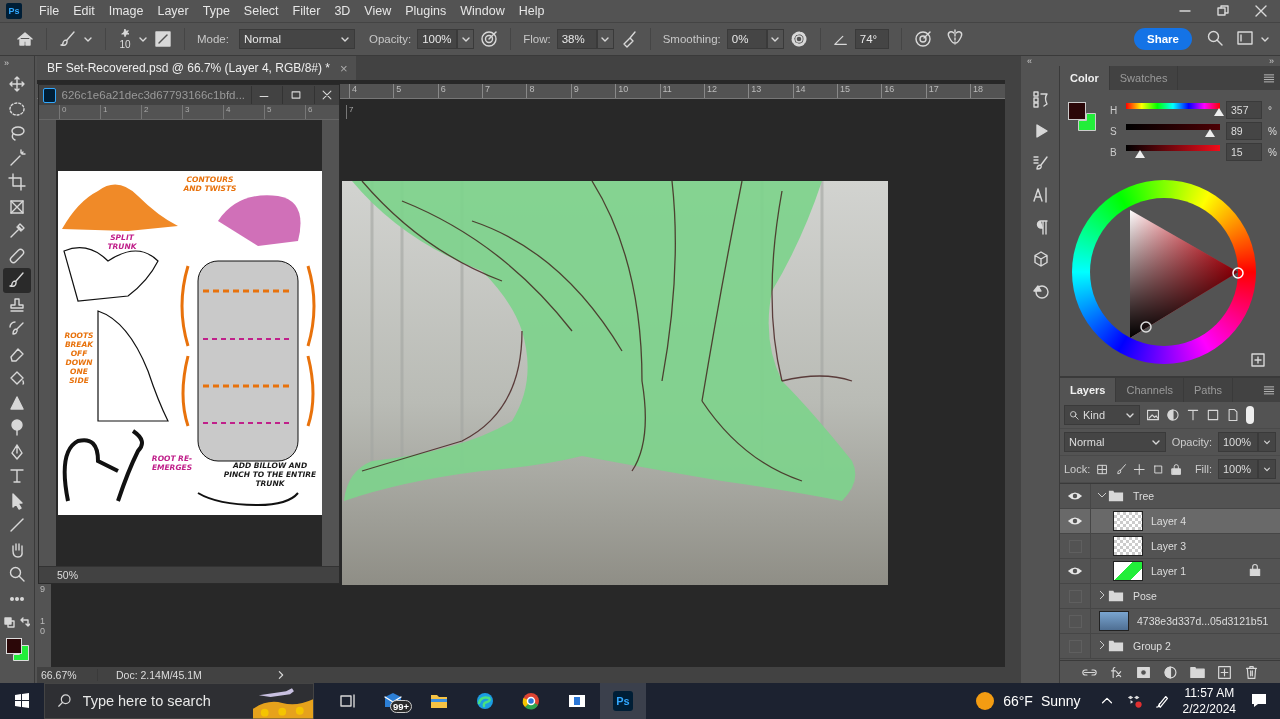 The image size is (1280, 719). What do you see at coordinates (21, 653) in the screenshot?
I see `background-color-swatch` at bounding box center [21, 653].